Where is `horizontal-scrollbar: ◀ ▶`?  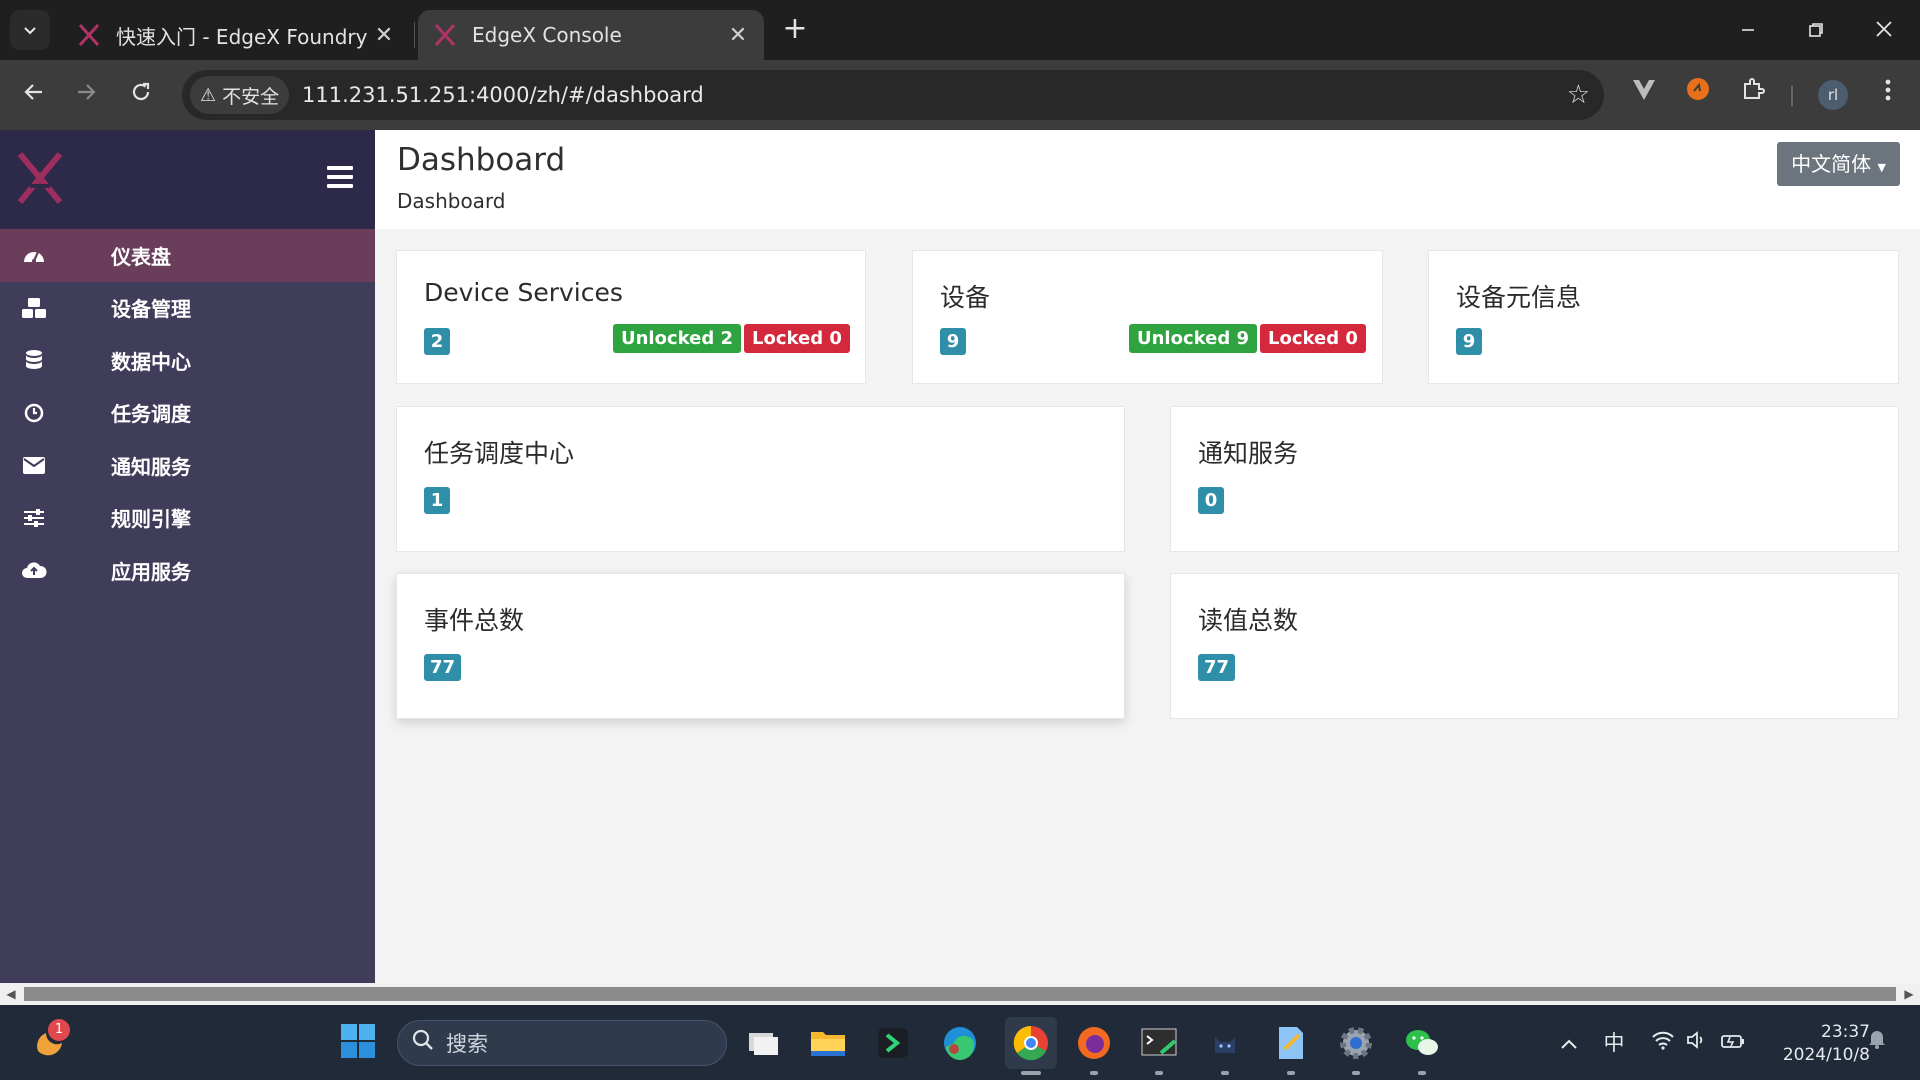 horizontal-scrollbar: ◀ ▶ is located at coordinates (960, 994).